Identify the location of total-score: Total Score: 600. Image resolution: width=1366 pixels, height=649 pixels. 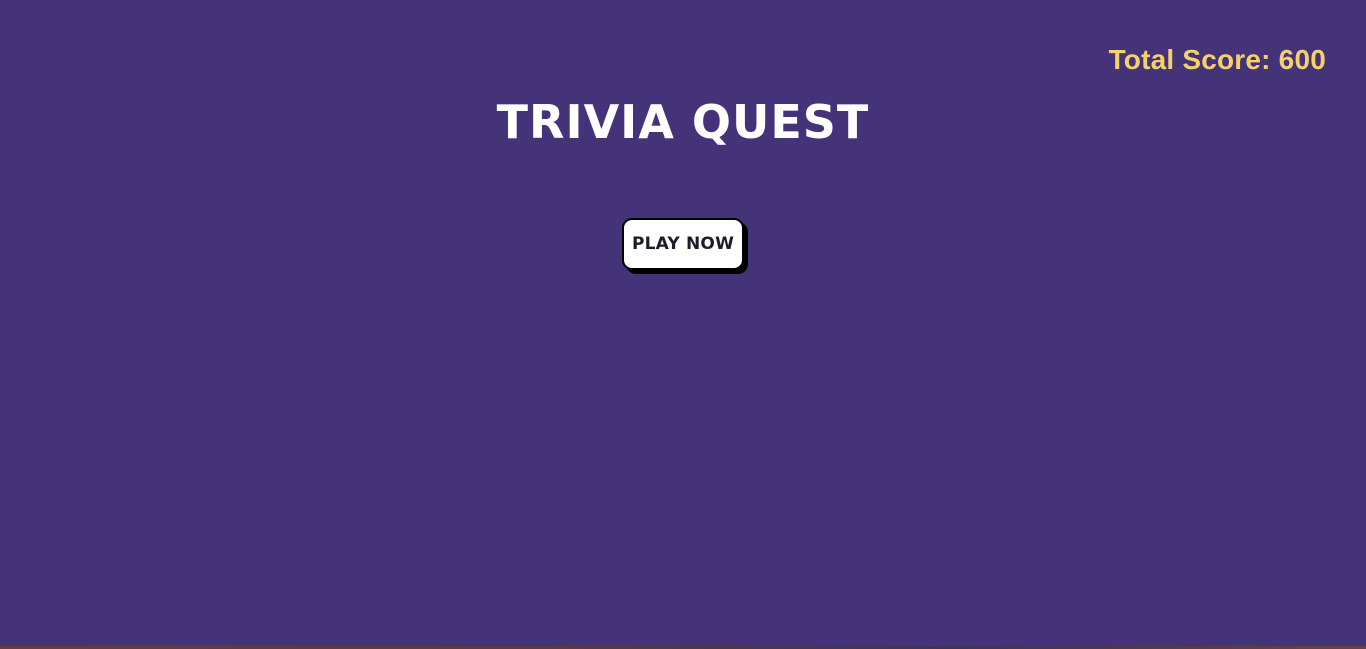
(1217, 59).